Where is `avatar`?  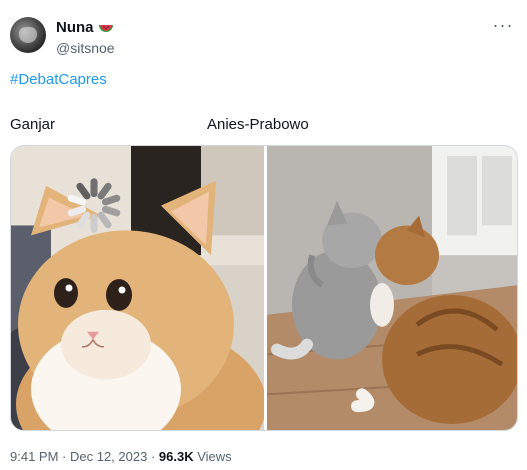
avatar is located at coordinates (28, 35).